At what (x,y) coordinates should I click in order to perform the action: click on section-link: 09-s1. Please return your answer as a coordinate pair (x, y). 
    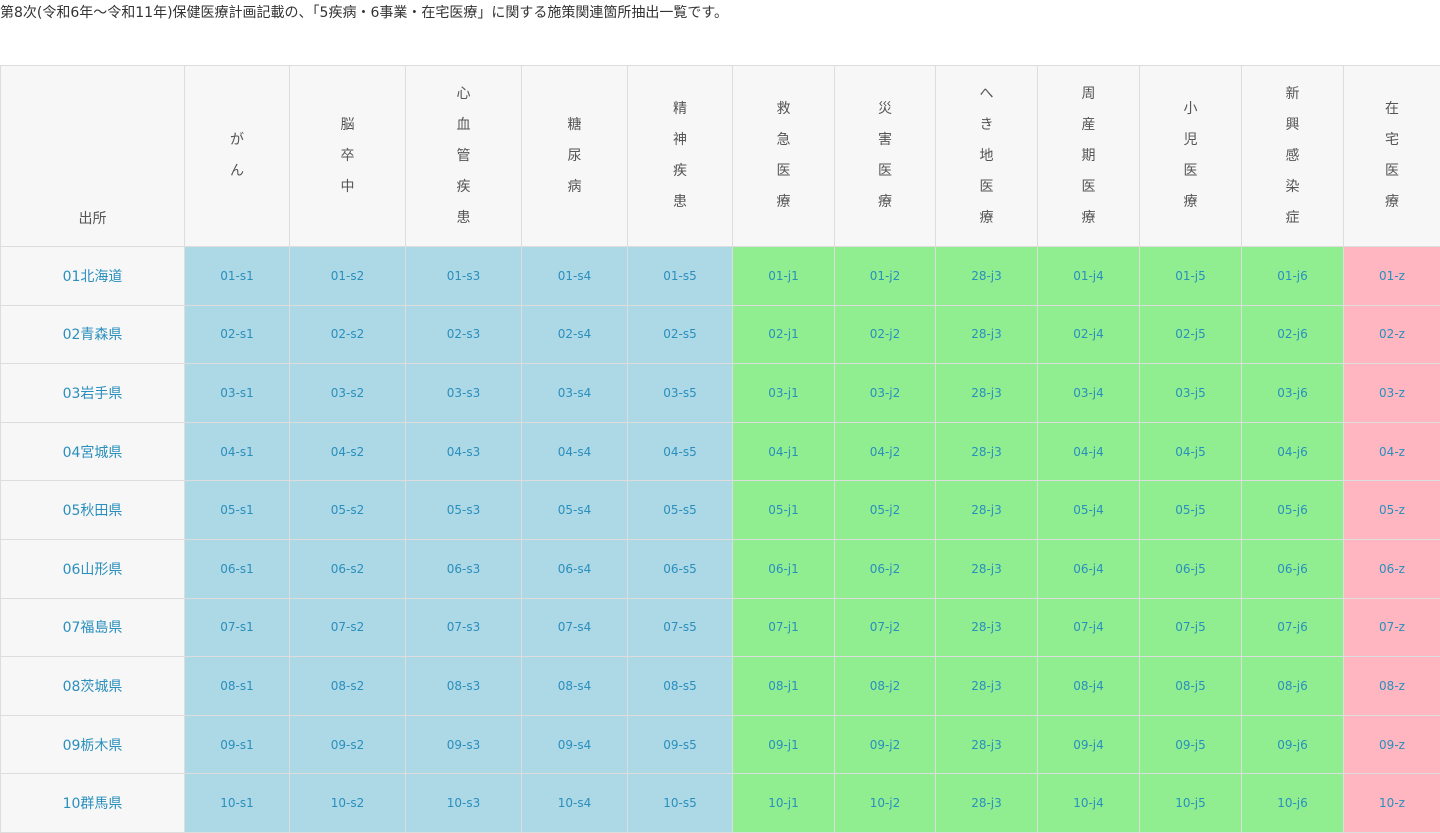
    Looking at the image, I should click on (237, 745).